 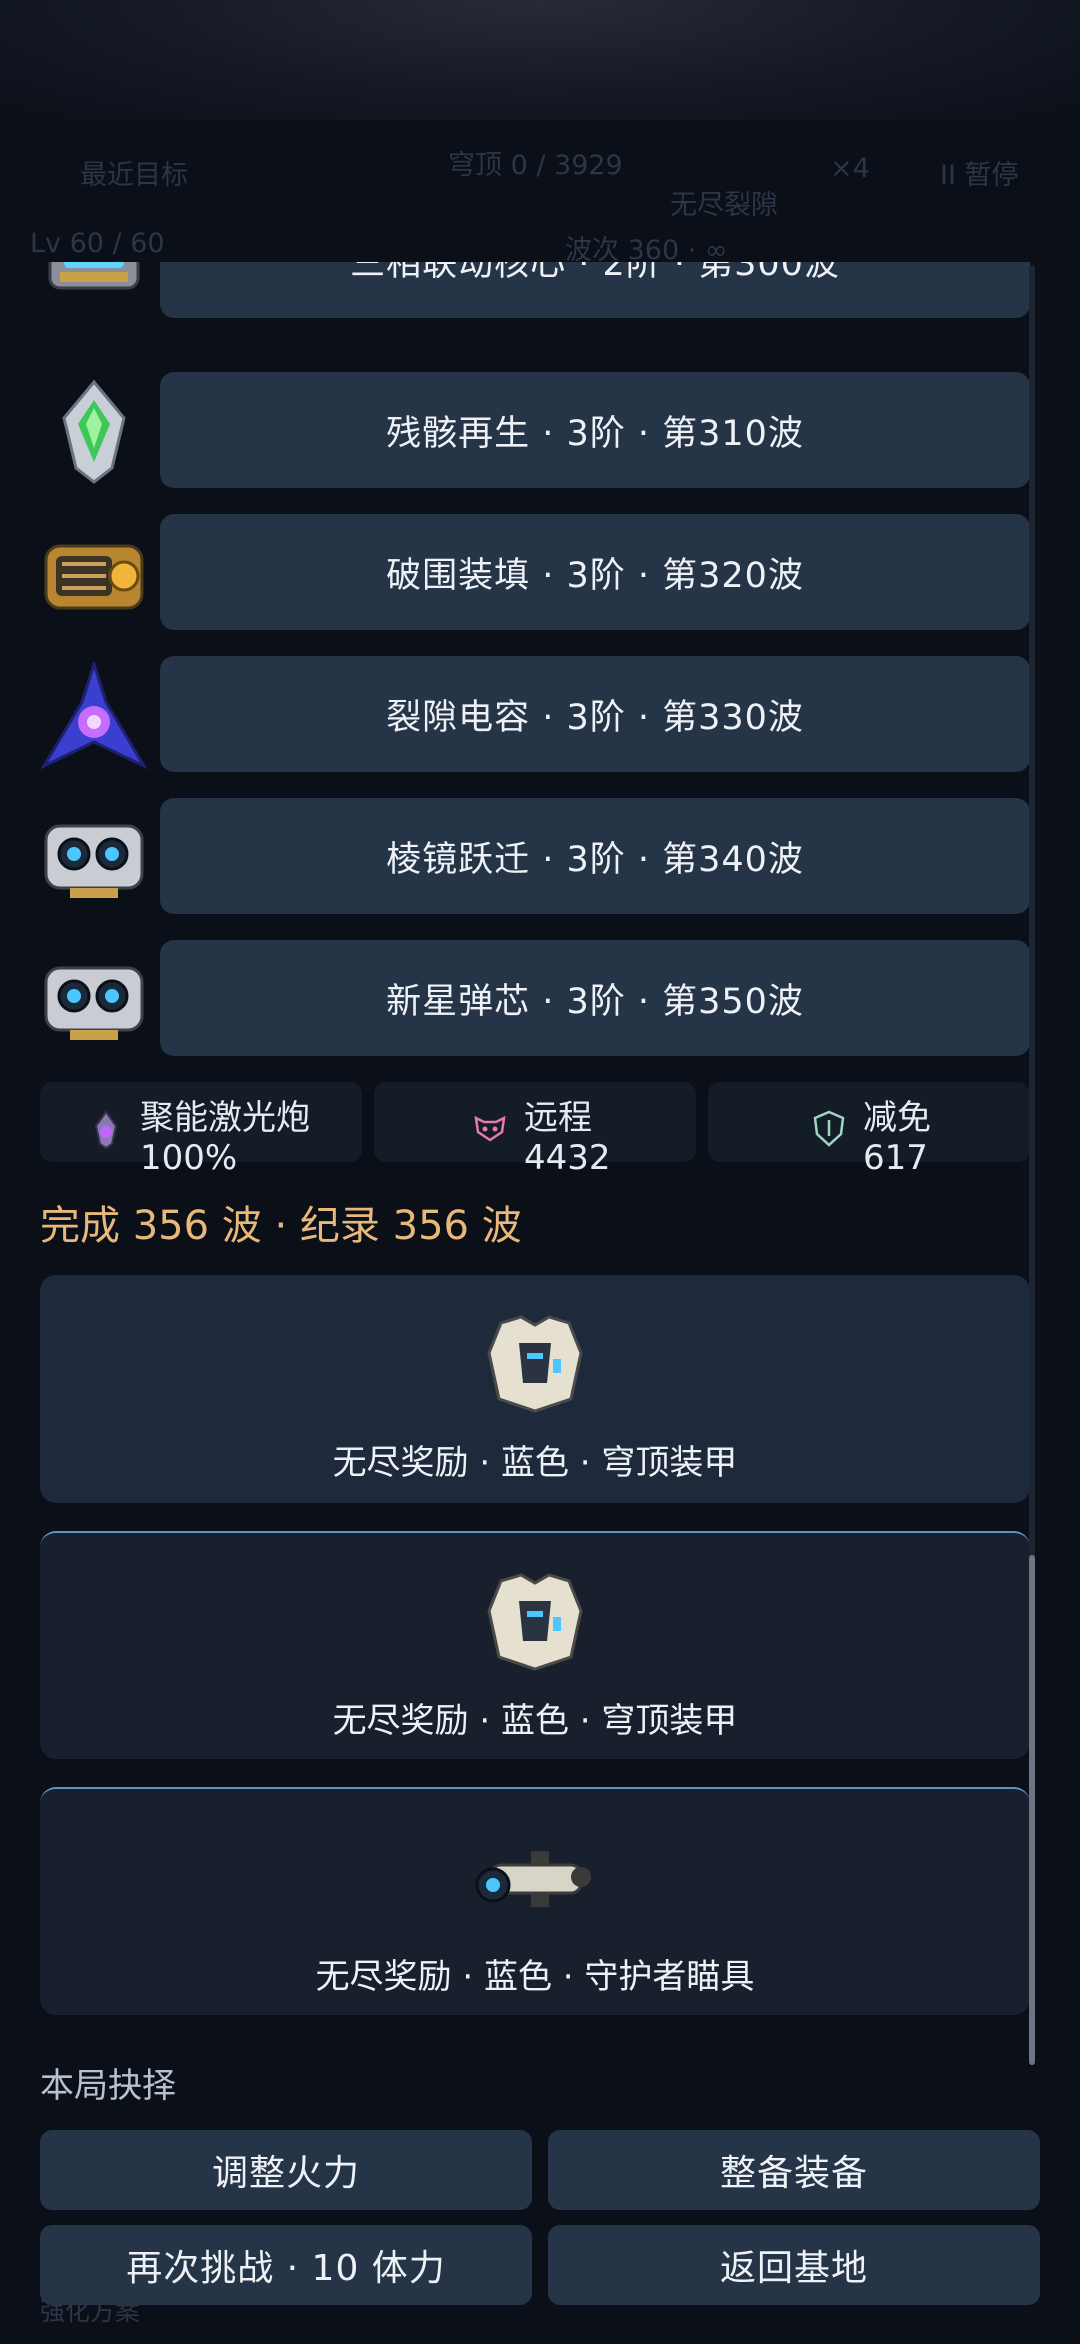 What do you see at coordinates (489, 1128) in the screenshot?
I see `mask-icon` at bounding box center [489, 1128].